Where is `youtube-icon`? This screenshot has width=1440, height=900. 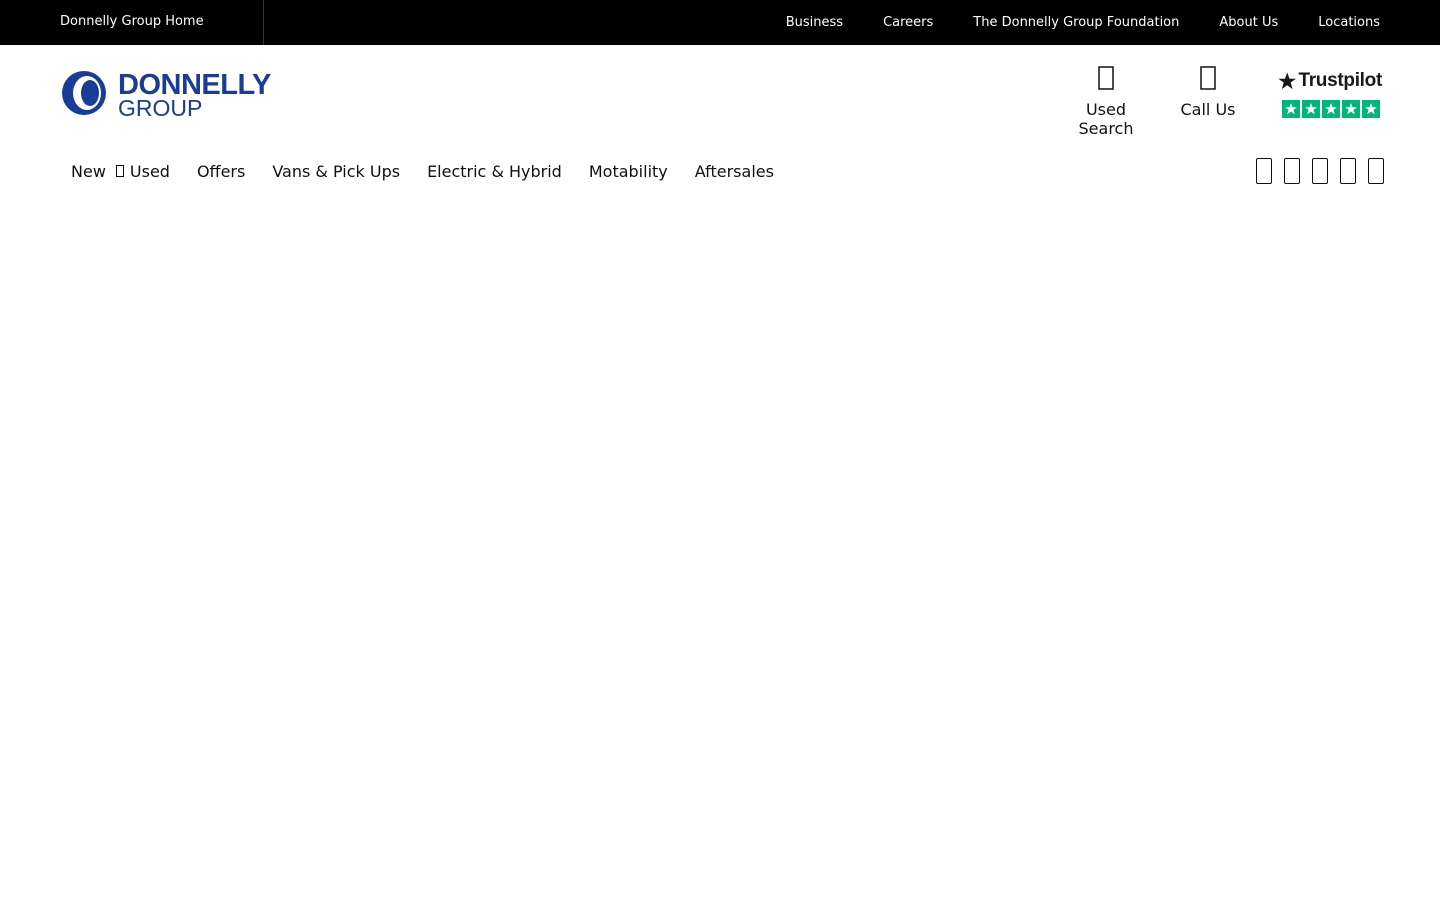
youtube-icon is located at coordinates (1348, 171).